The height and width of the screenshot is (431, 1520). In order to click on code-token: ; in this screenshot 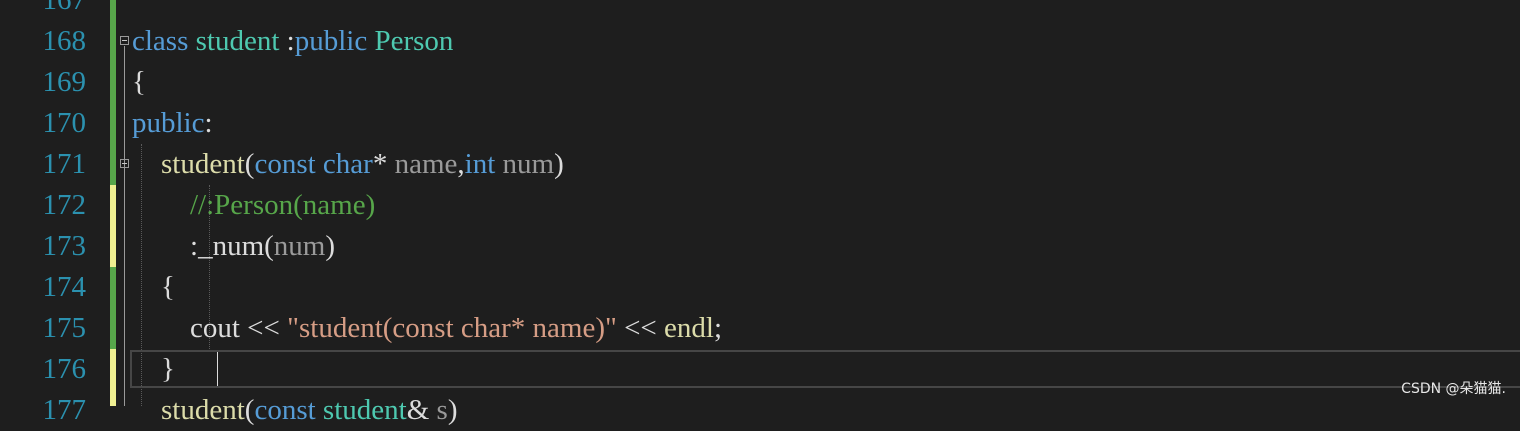, I will do `click(718, 328)`.